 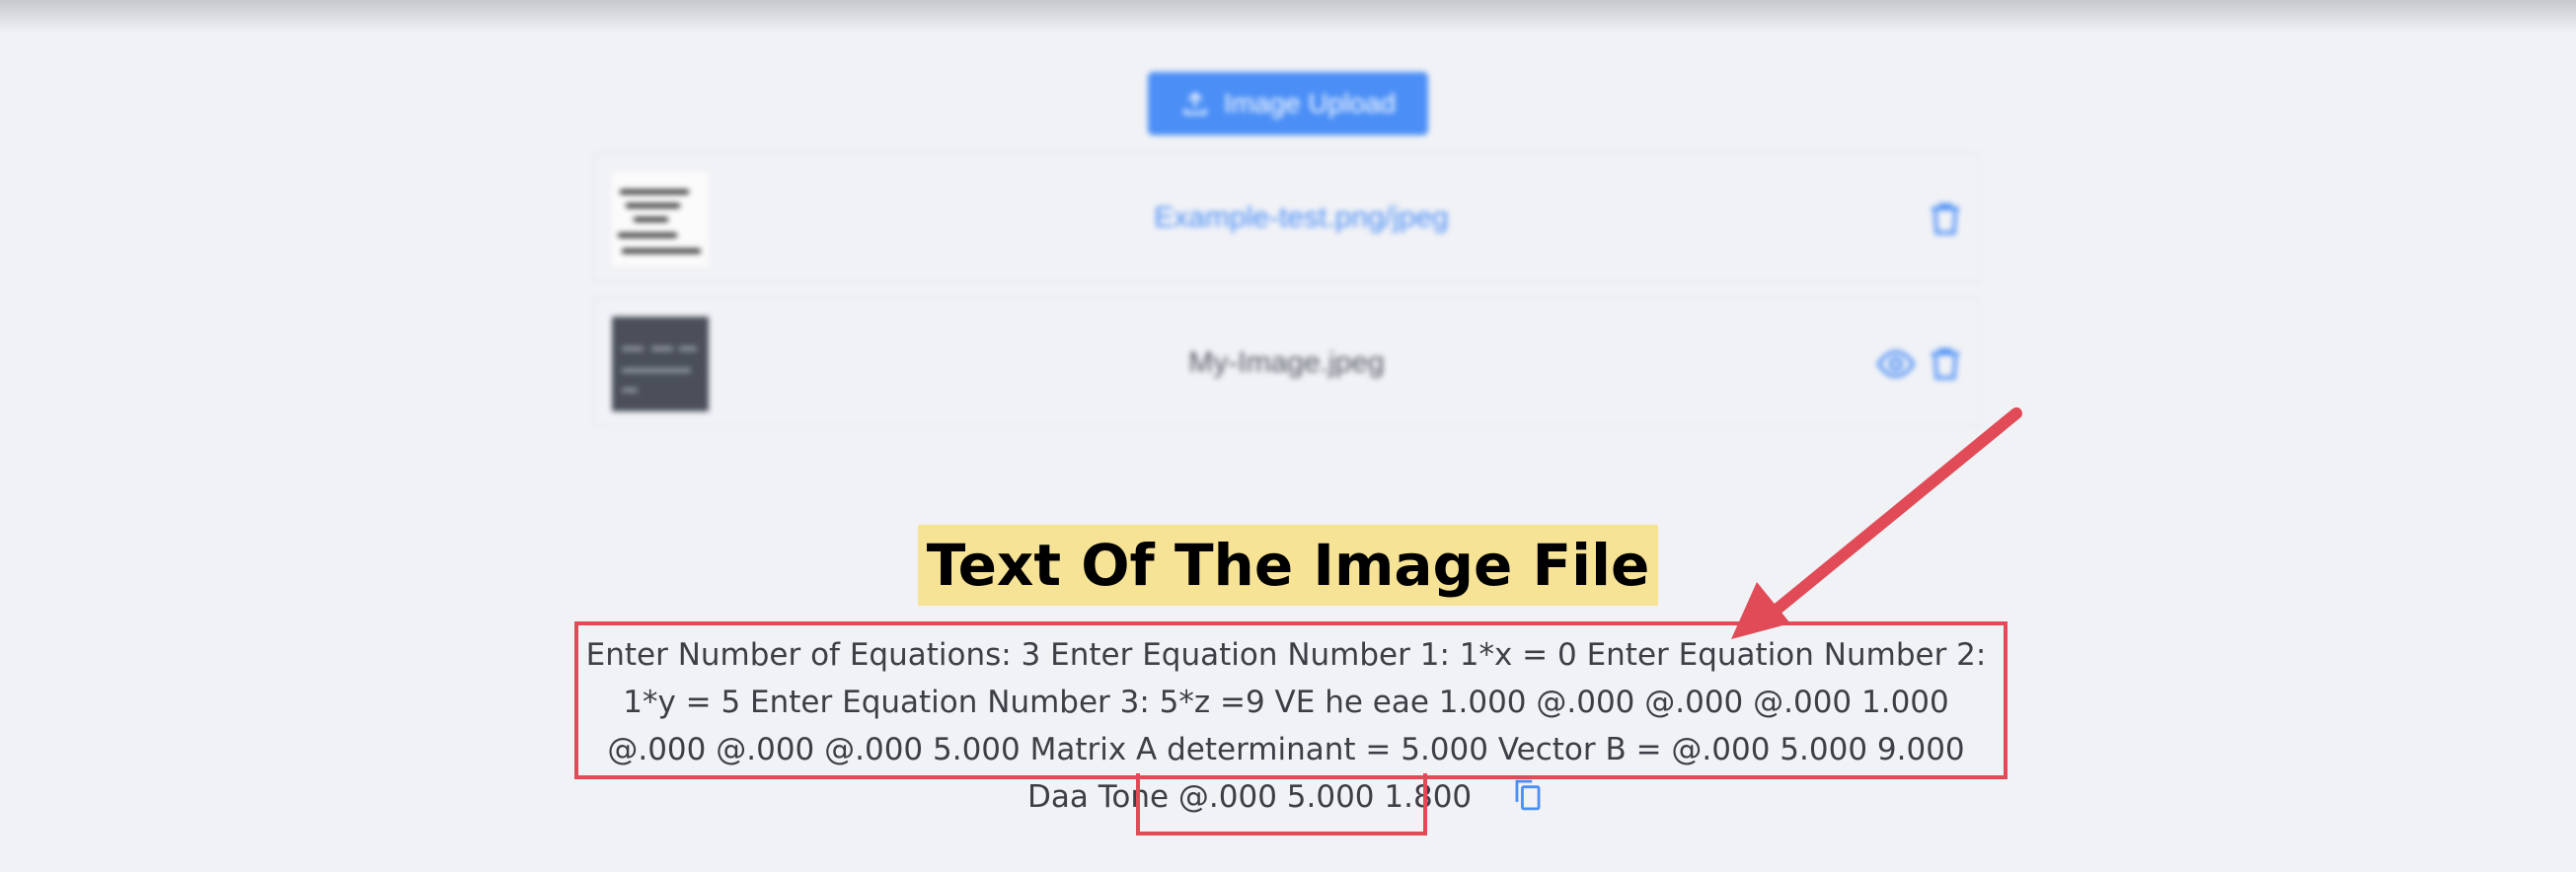 I want to click on eye-icon, so click(x=1896, y=364).